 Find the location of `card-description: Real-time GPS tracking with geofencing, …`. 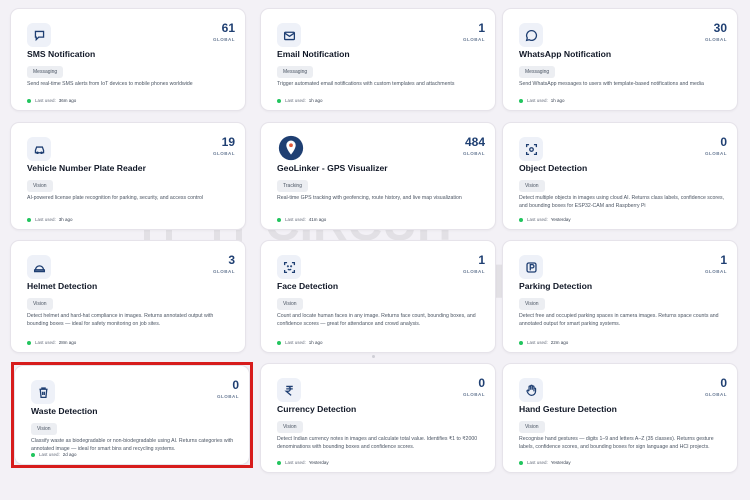

card-description: Real-time GPS tracking with geofencing, … is located at coordinates (369, 198).